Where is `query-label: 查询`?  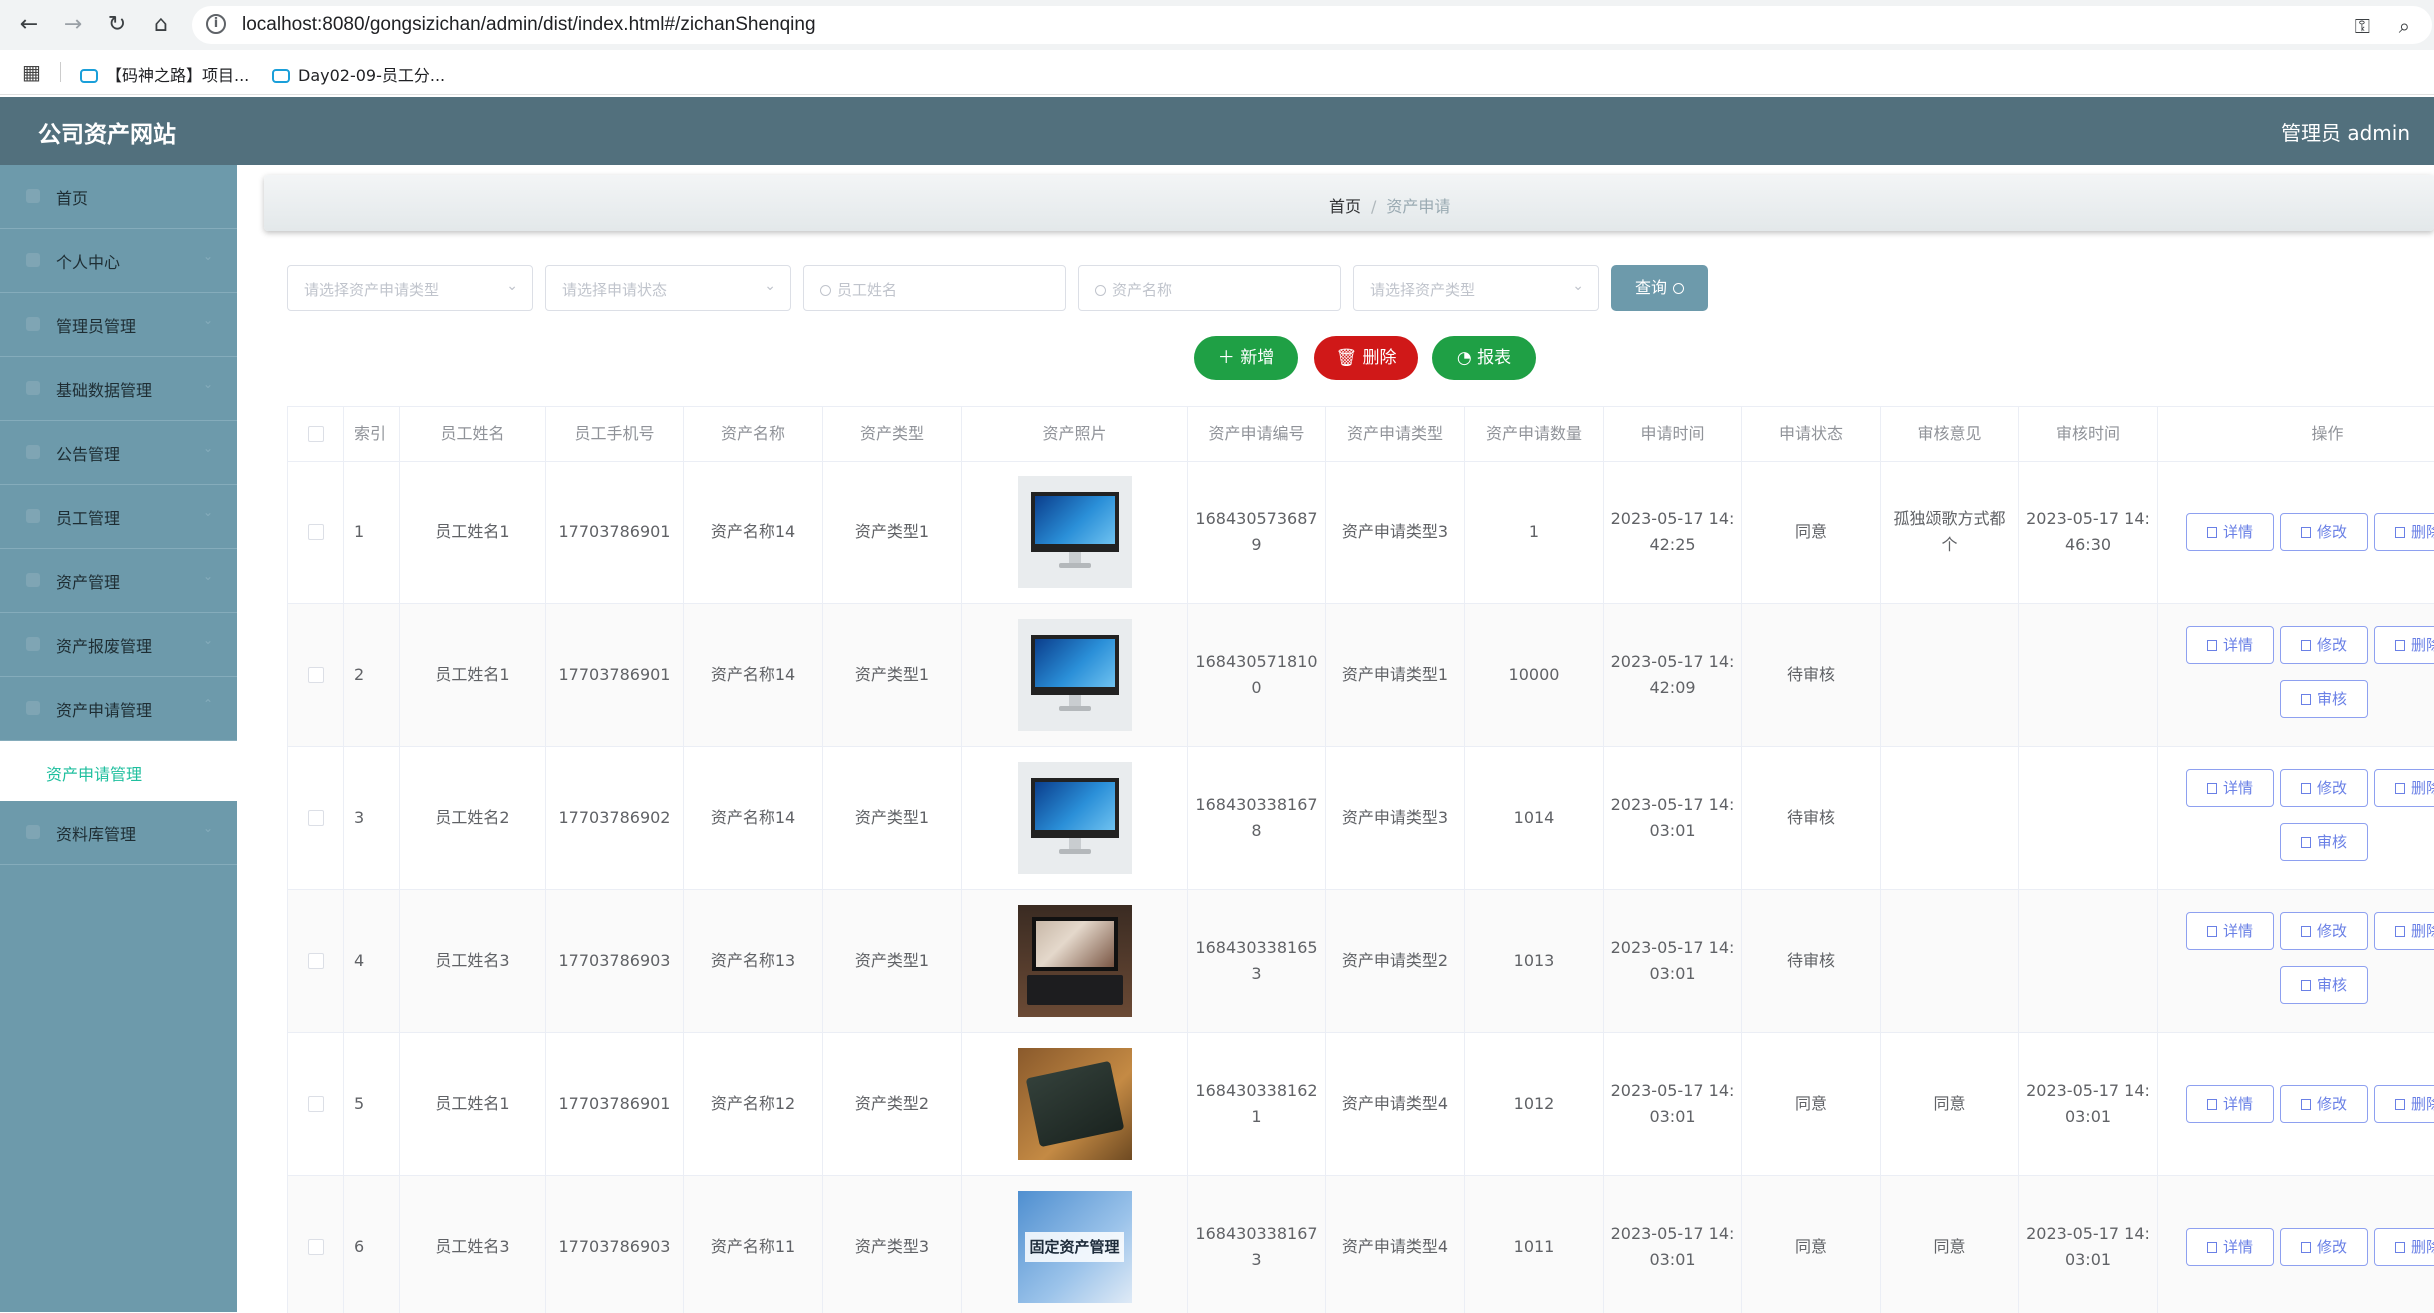 query-label: 查询 is located at coordinates (1650, 287).